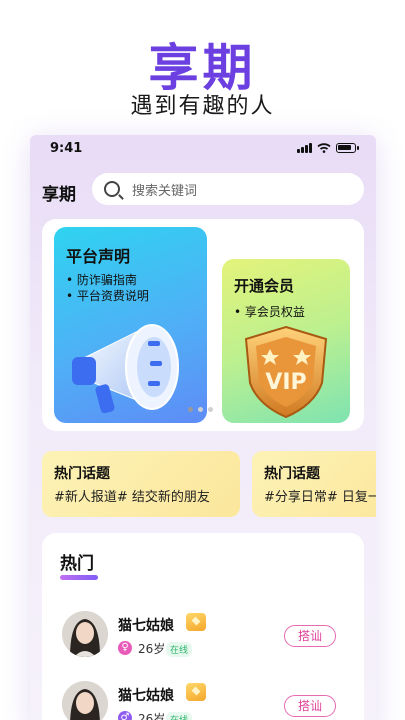  I want to click on status-time: 9:41, so click(66, 148).